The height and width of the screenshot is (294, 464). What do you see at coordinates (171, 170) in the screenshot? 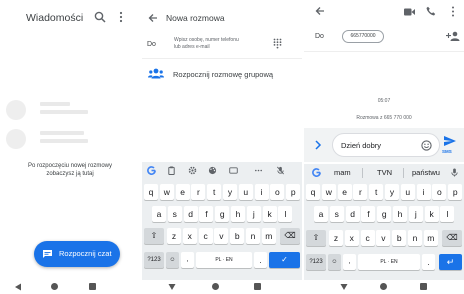
I see `clipboard-icon` at bounding box center [171, 170].